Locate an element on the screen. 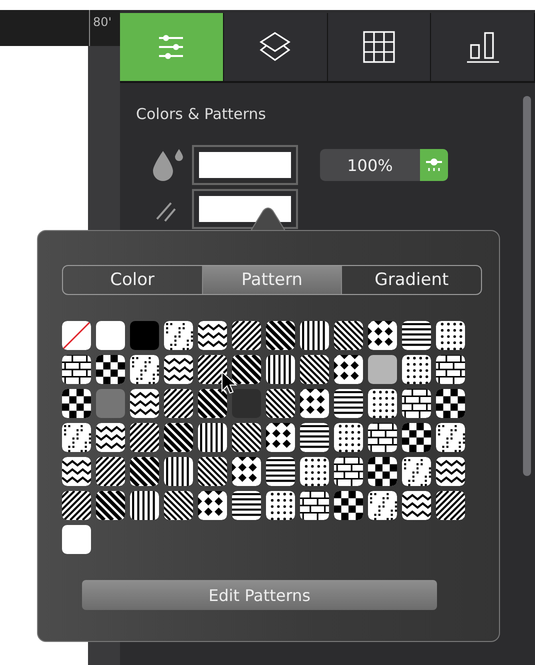 The image size is (535, 665). opacity-field: 100% is located at coordinates (384, 165).